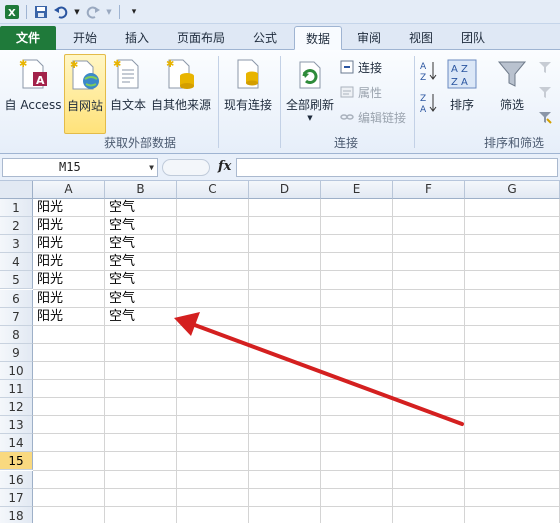 This screenshot has width=560, height=523. What do you see at coordinates (319, 369) in the screenshot?
I see `annotation-arrow` at bounding box center [319, 369].